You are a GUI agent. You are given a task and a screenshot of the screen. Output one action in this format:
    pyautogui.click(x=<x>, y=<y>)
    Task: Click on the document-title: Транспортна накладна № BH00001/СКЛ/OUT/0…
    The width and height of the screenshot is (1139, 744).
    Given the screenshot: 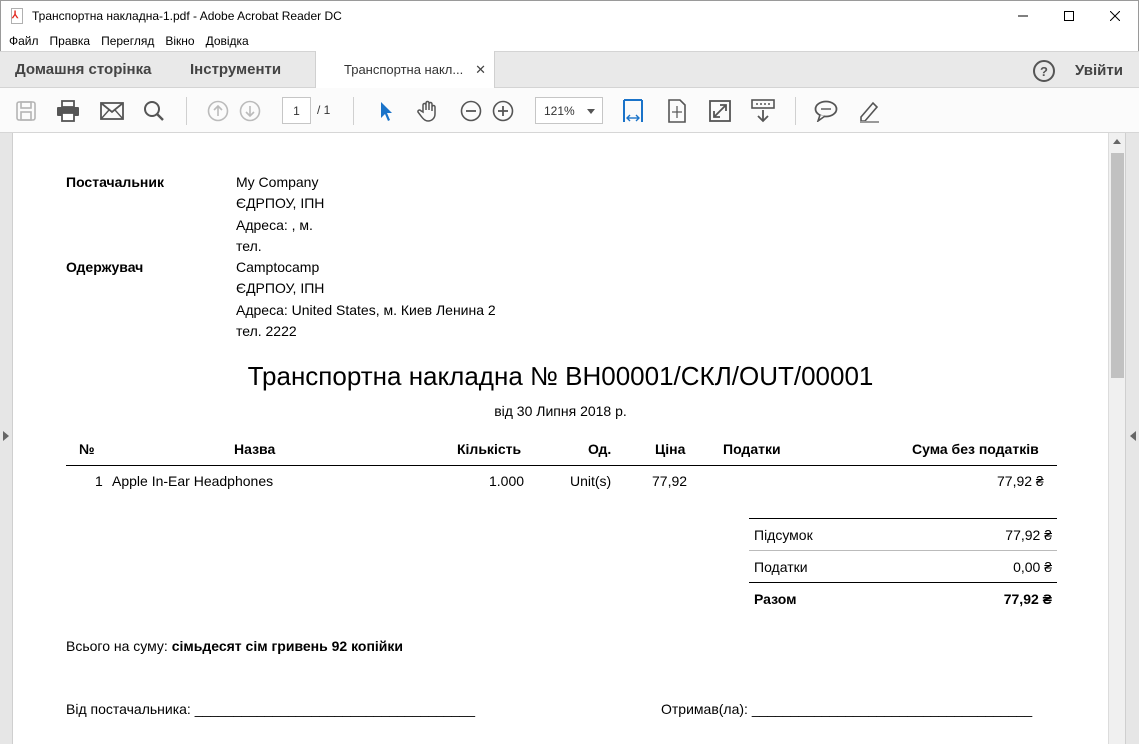 What is the action you would take?
    pyautogui.click(x=560, y=376)
    